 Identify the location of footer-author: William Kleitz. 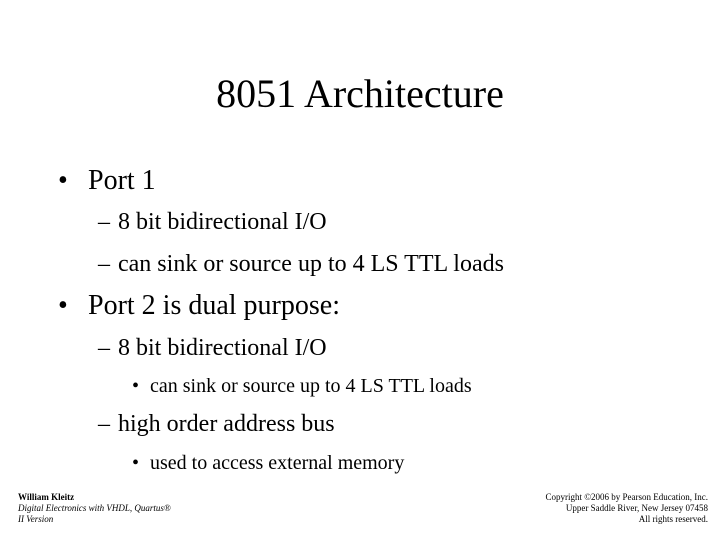
(46, 497).